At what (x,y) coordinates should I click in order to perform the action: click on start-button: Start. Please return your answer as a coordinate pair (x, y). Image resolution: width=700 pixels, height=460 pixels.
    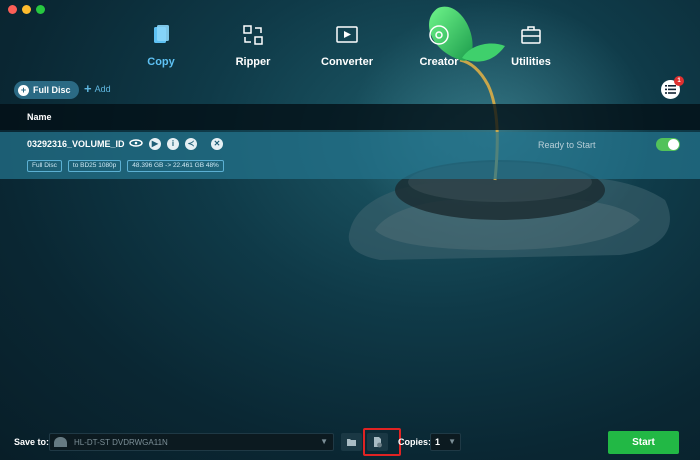
    Looking at the image, I should click on (643, 442).